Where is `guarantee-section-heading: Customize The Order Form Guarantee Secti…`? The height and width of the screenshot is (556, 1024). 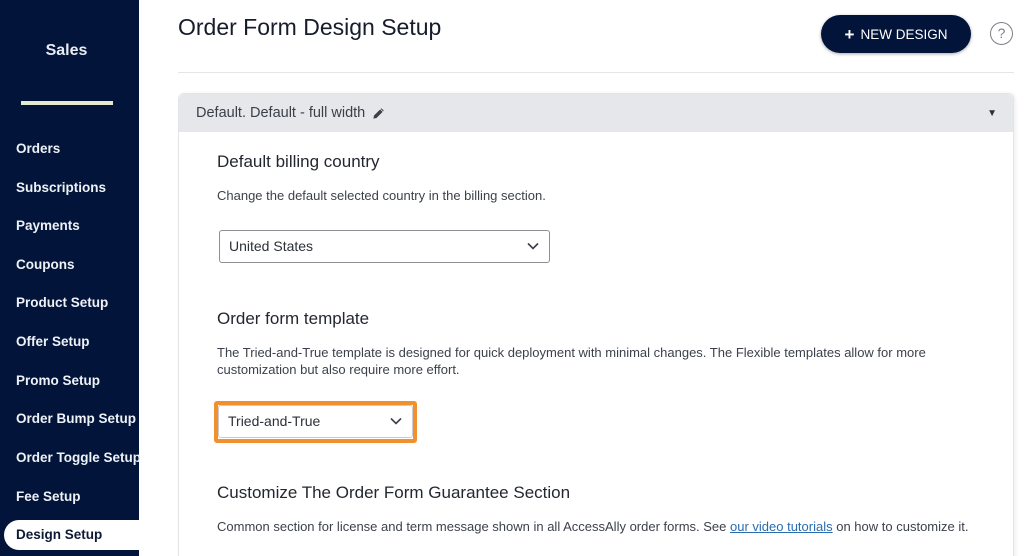
guarantee-section-heading: Customize The Order Form Guarantee Secti… is located at coordinates (394, 492).